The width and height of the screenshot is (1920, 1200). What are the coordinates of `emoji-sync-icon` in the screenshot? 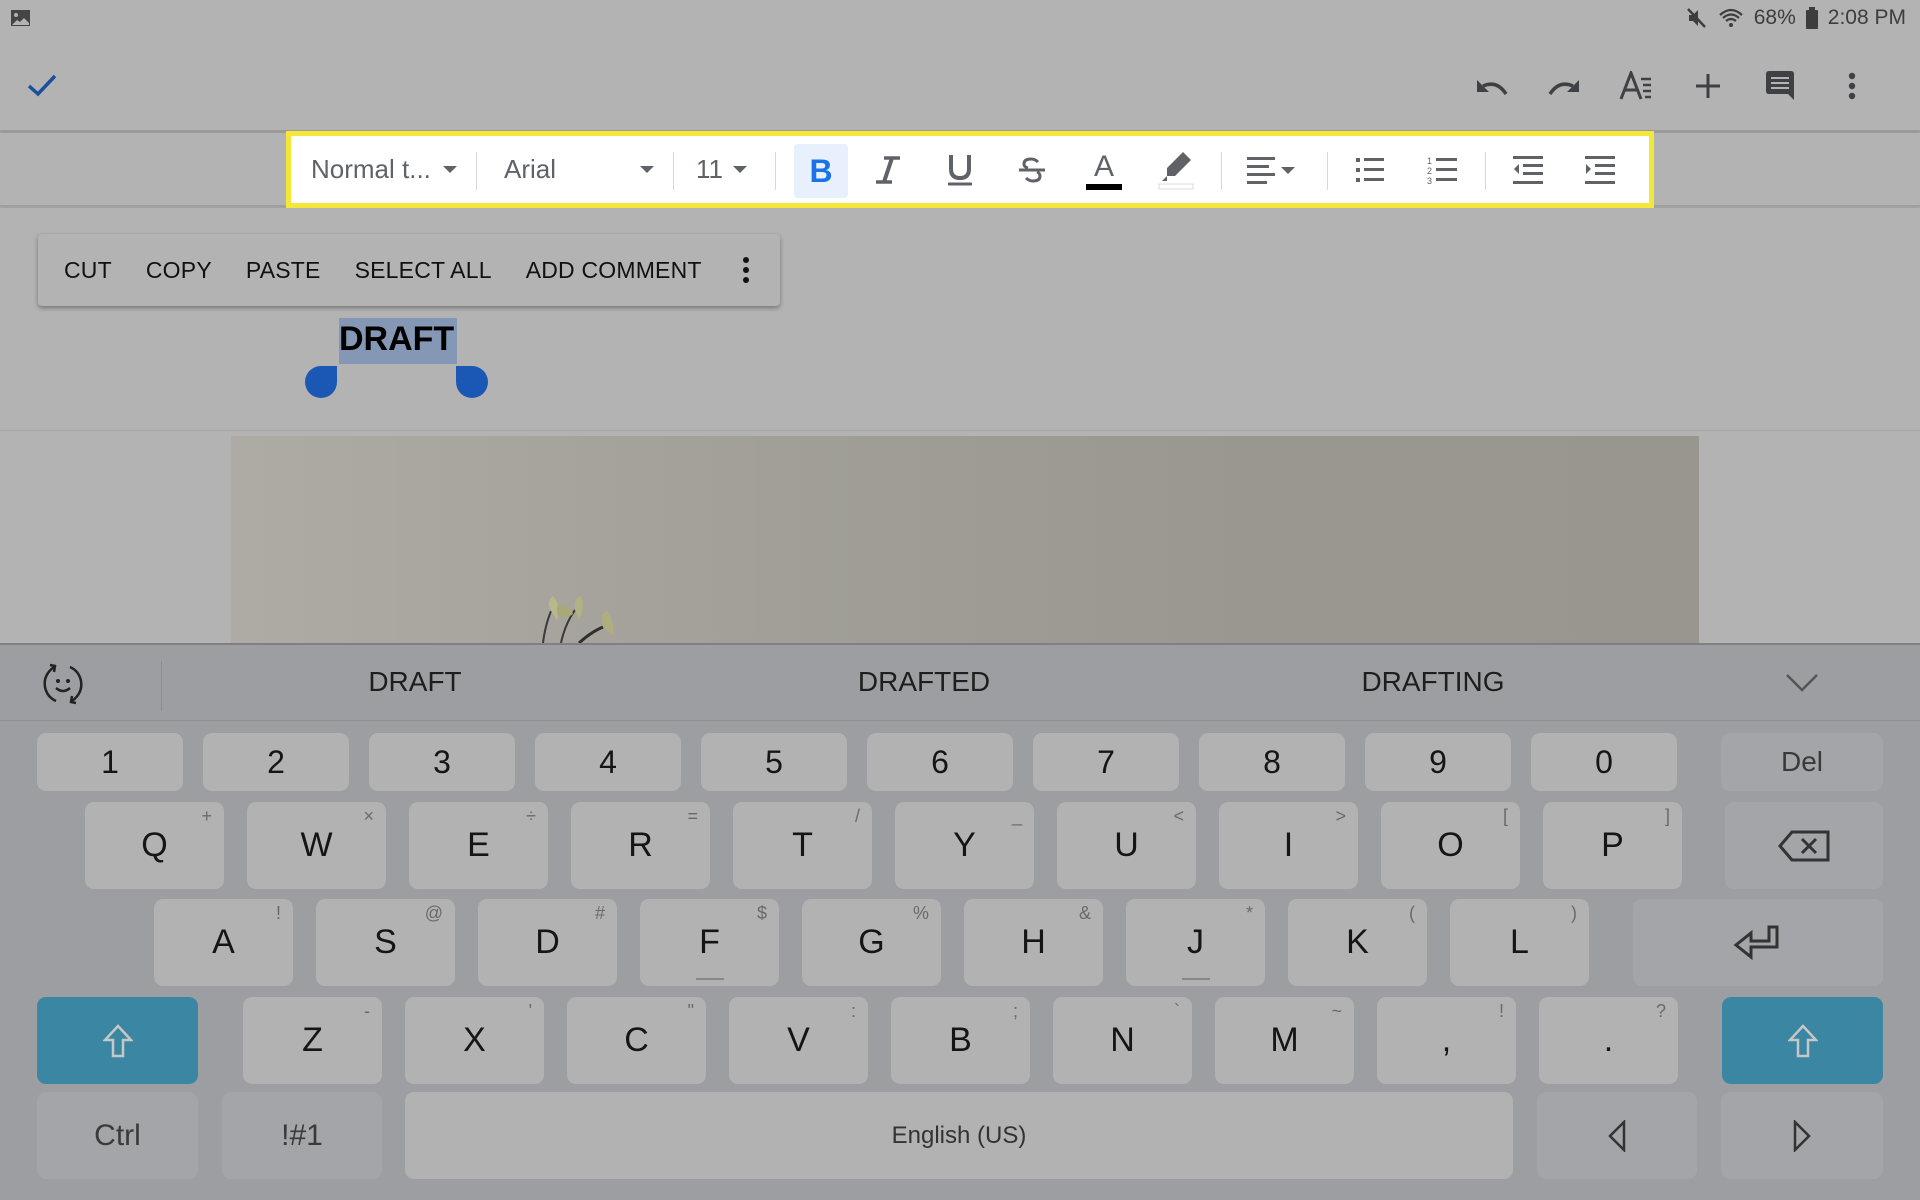 It's located at (63, 684).